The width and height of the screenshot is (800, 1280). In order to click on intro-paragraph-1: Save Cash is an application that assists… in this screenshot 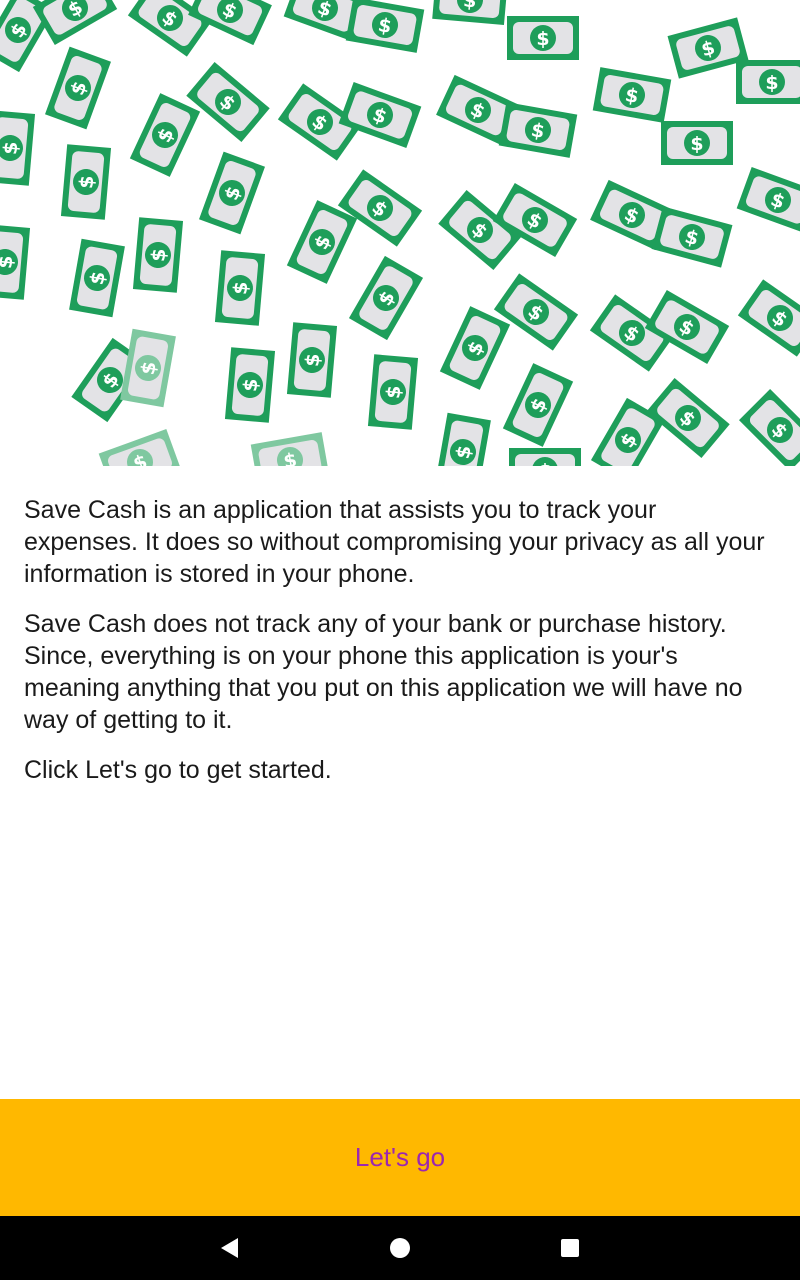, I will do `click(394, 542)`.